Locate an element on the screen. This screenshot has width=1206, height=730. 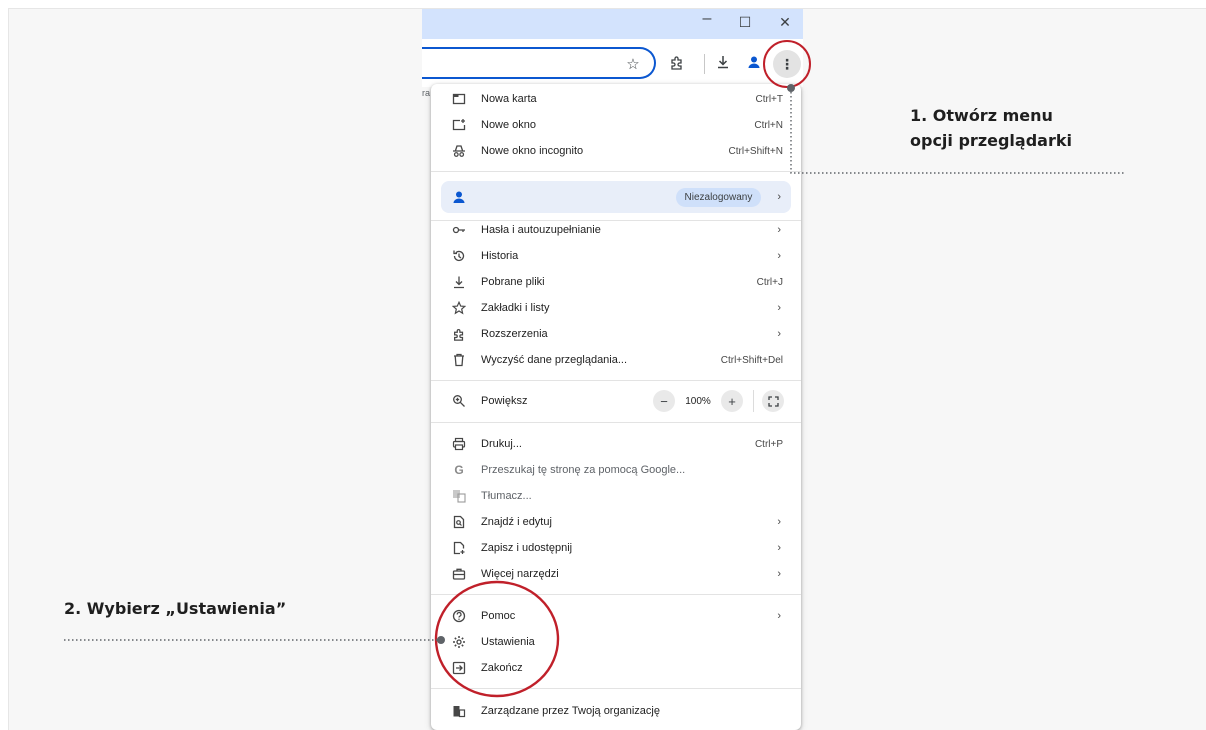
google-icon: G is located at coordinates (459, 470).